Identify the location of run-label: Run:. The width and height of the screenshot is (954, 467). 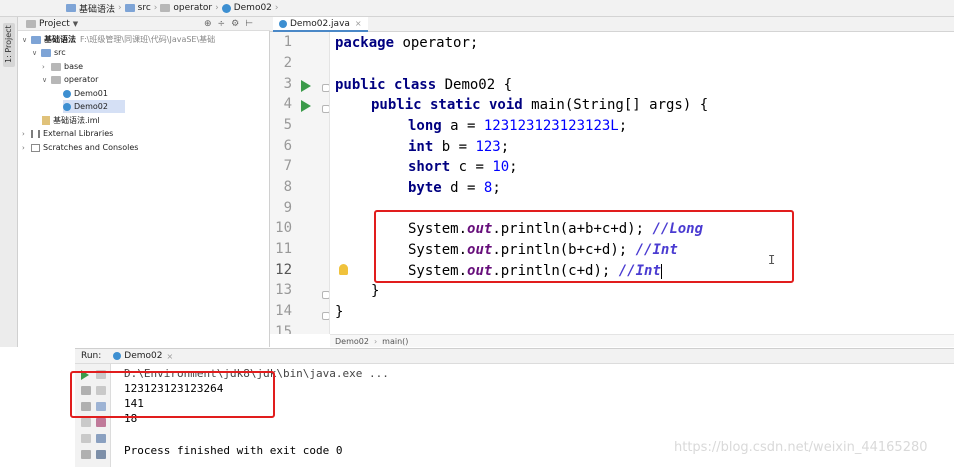
(91, 356).